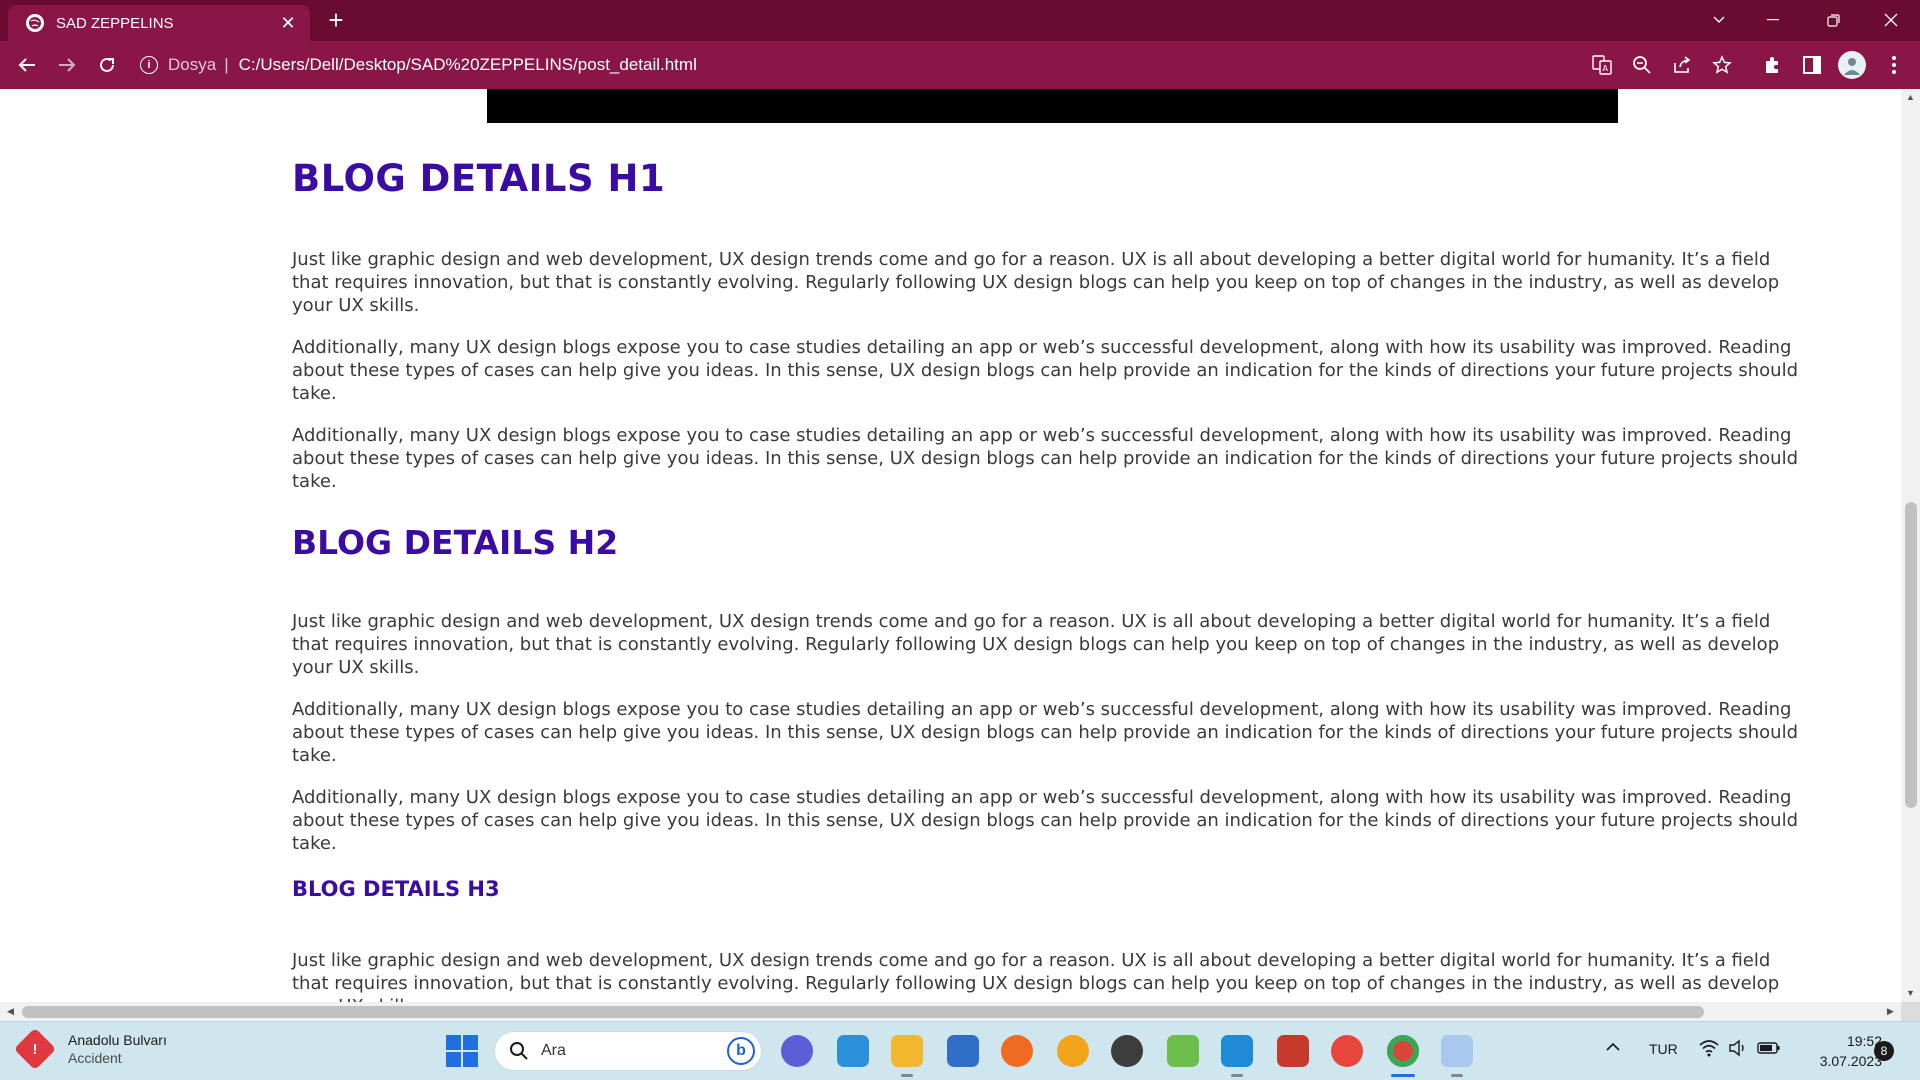 This screenshot has width=1920, height=1080. I want to click on record-app-icon, so click(1293, 1051).